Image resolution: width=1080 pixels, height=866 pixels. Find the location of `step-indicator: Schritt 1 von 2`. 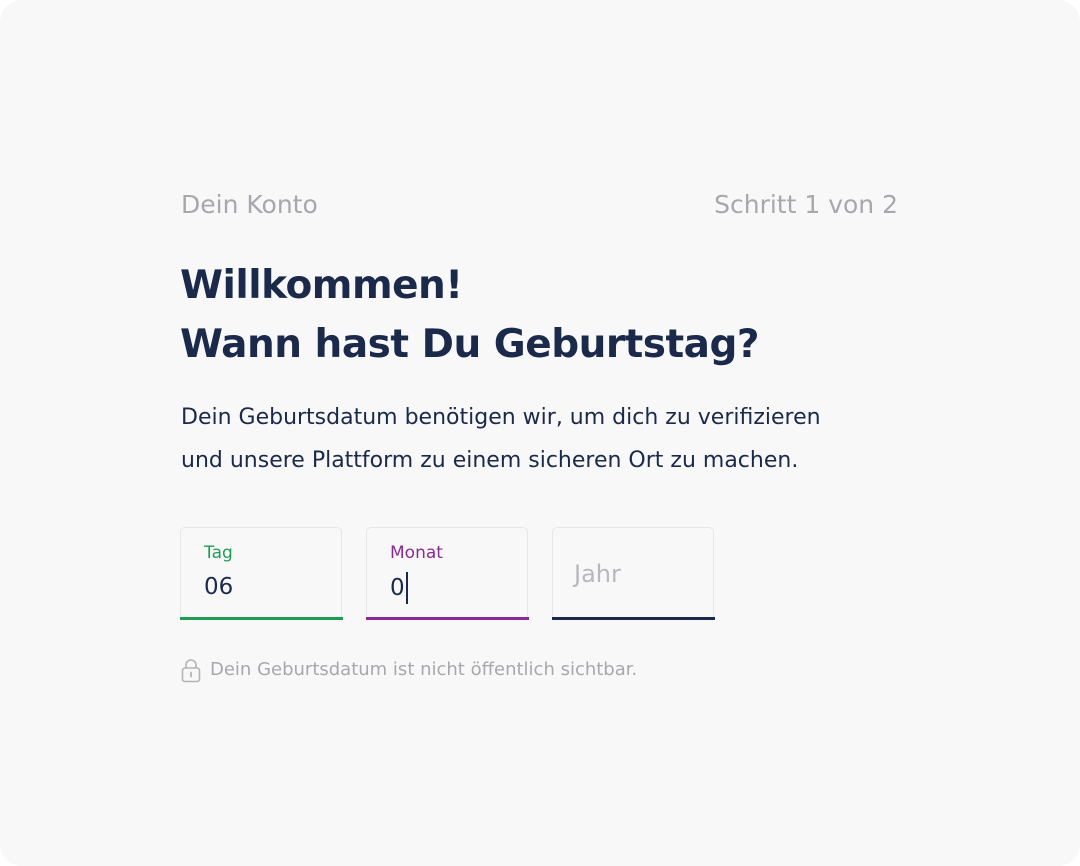

step-indicator: Schritt 1 von 2 is located at coordinates (806, 204).